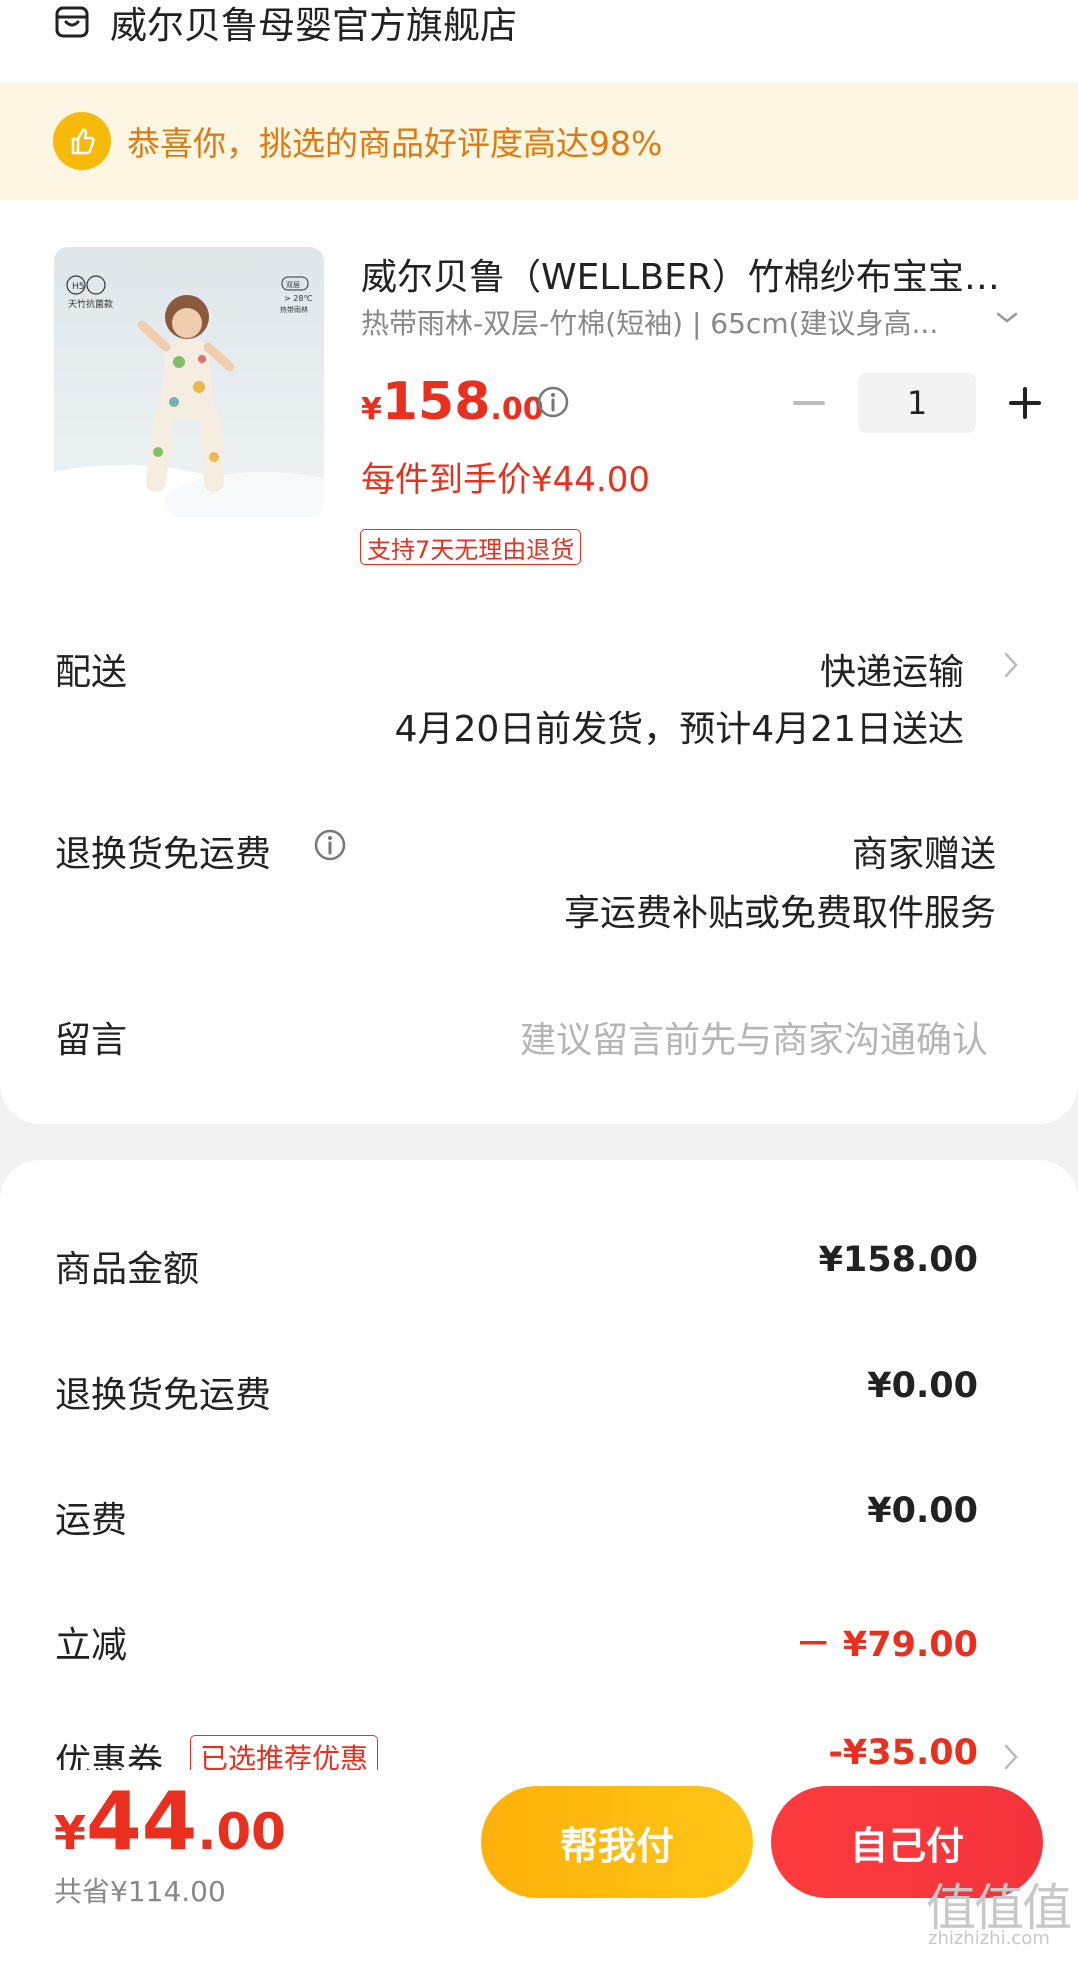  What do you see at coordinates (903, 1753) in the screenshot?
I see `coupon-value: -¥35.00` at bounding box center [903, 1753].